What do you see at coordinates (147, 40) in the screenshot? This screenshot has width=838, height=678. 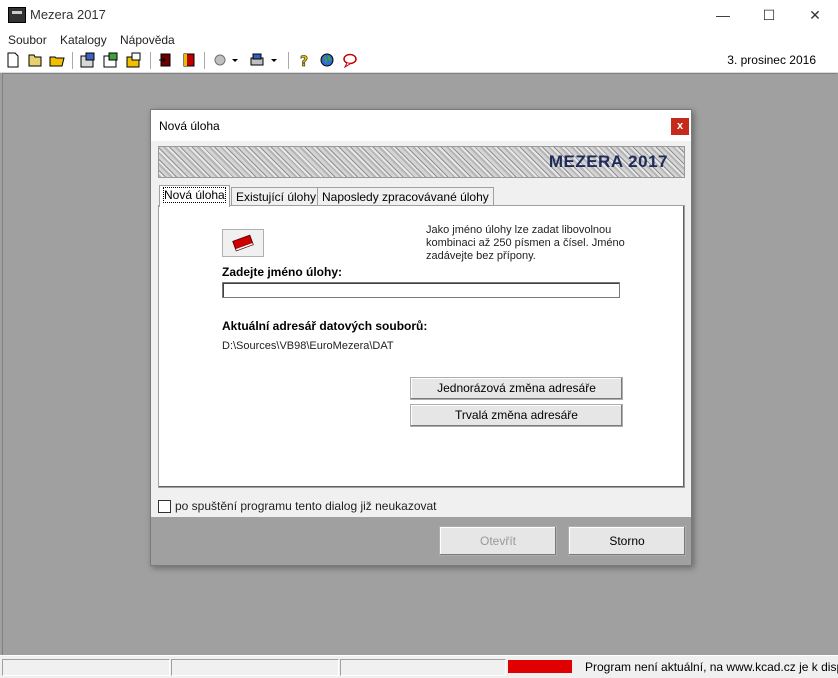 I see `menu-napoveda: Nápověda` at bounding box center [147, 40].